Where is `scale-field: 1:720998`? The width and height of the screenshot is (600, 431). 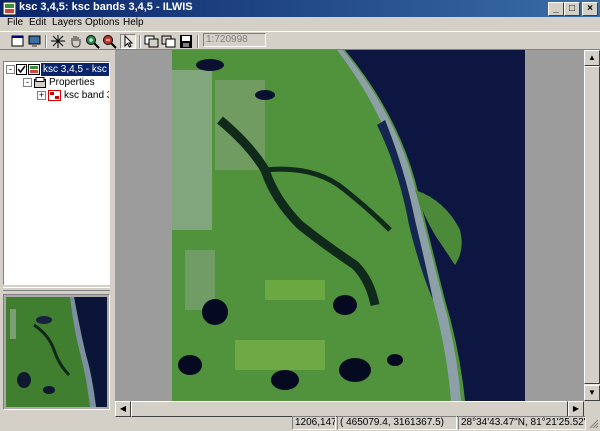
scale-field: 1:720998 is located at coordinates (234, 40).